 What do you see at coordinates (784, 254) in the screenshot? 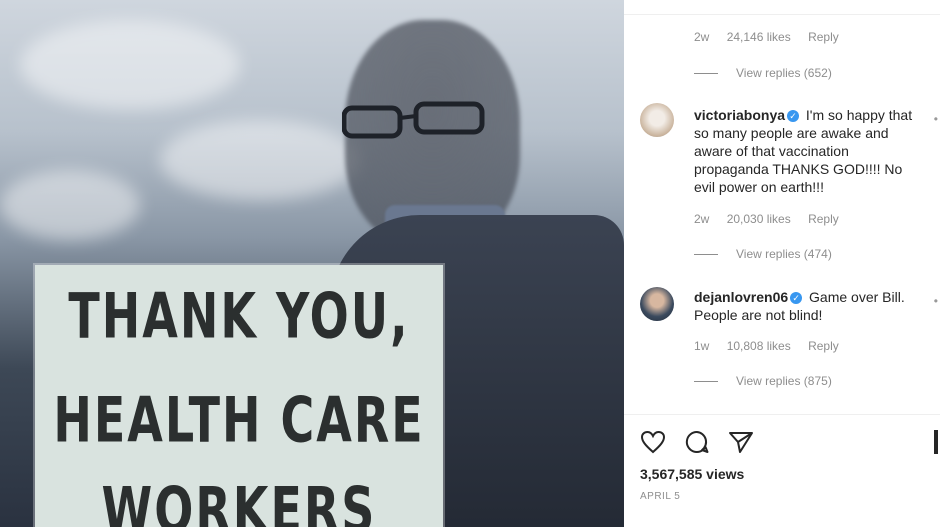
I see `view-replies-label: View replies (474)` at bounding box center [784, 254].